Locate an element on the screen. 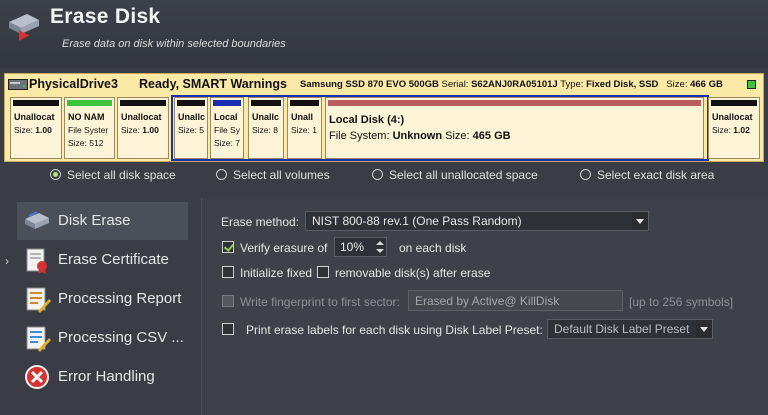  error-icon is located at coordinates (37, 377).